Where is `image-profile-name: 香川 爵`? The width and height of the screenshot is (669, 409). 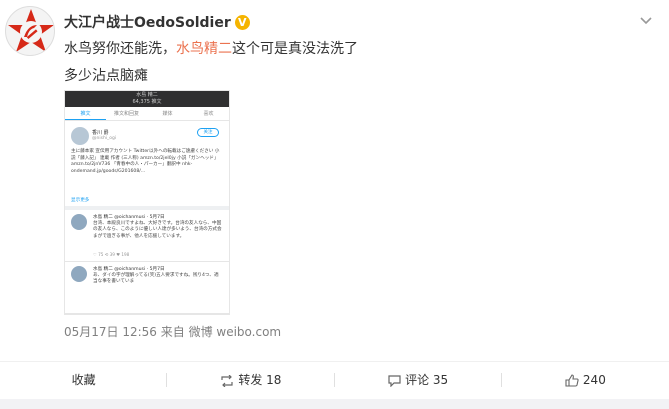
image-profile-name: 香川 爵 is located at coordinates (100, 133).